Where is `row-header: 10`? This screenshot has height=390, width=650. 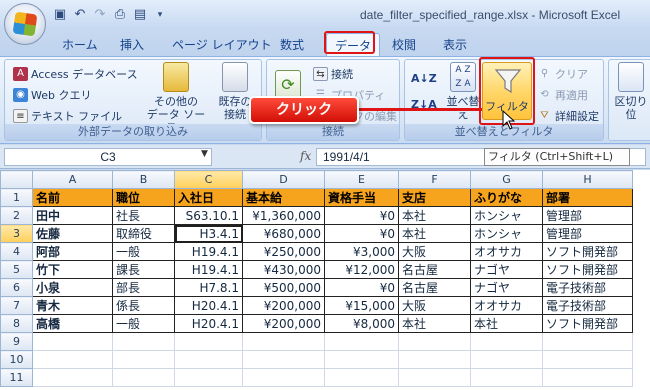 row-header: 10 is located at coordinates (16, 359).